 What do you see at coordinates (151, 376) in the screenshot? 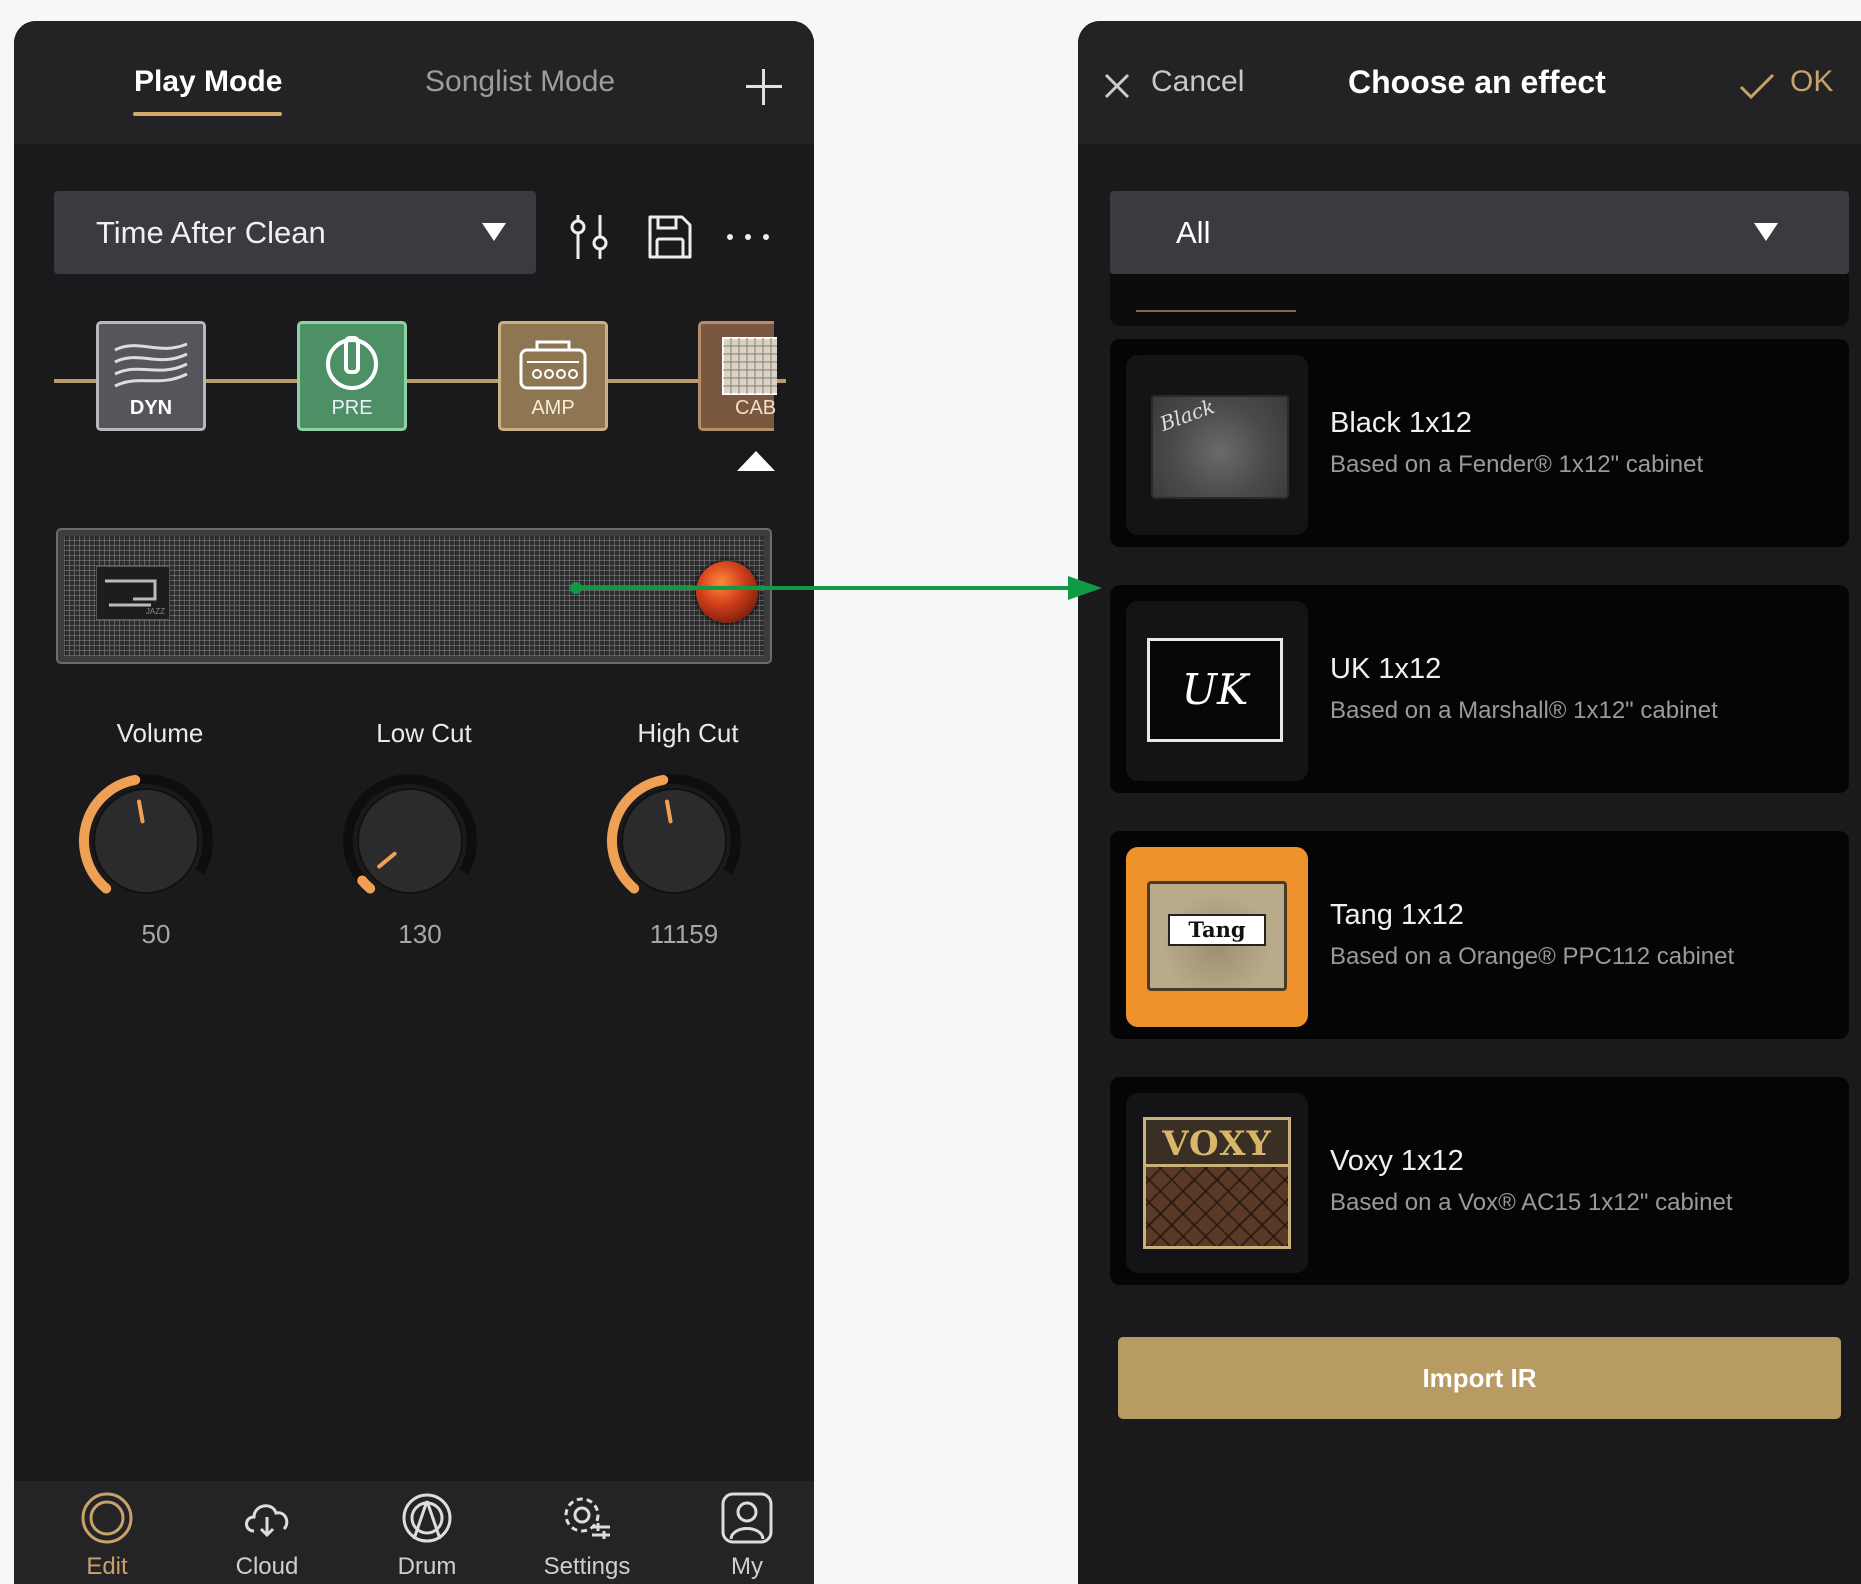
I see `chain-module-dyn: DYN` at bounding box center [151, 376].